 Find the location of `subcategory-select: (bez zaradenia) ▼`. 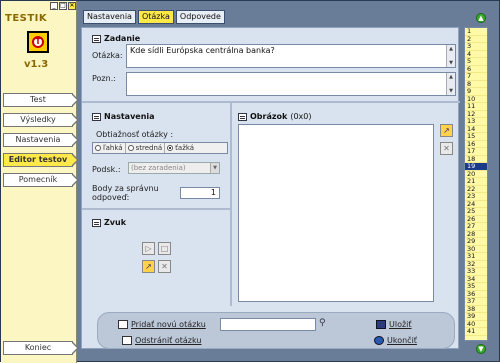

subcategory-select: (bez zaradenia) ▼ is located at coordinates (174, 168).